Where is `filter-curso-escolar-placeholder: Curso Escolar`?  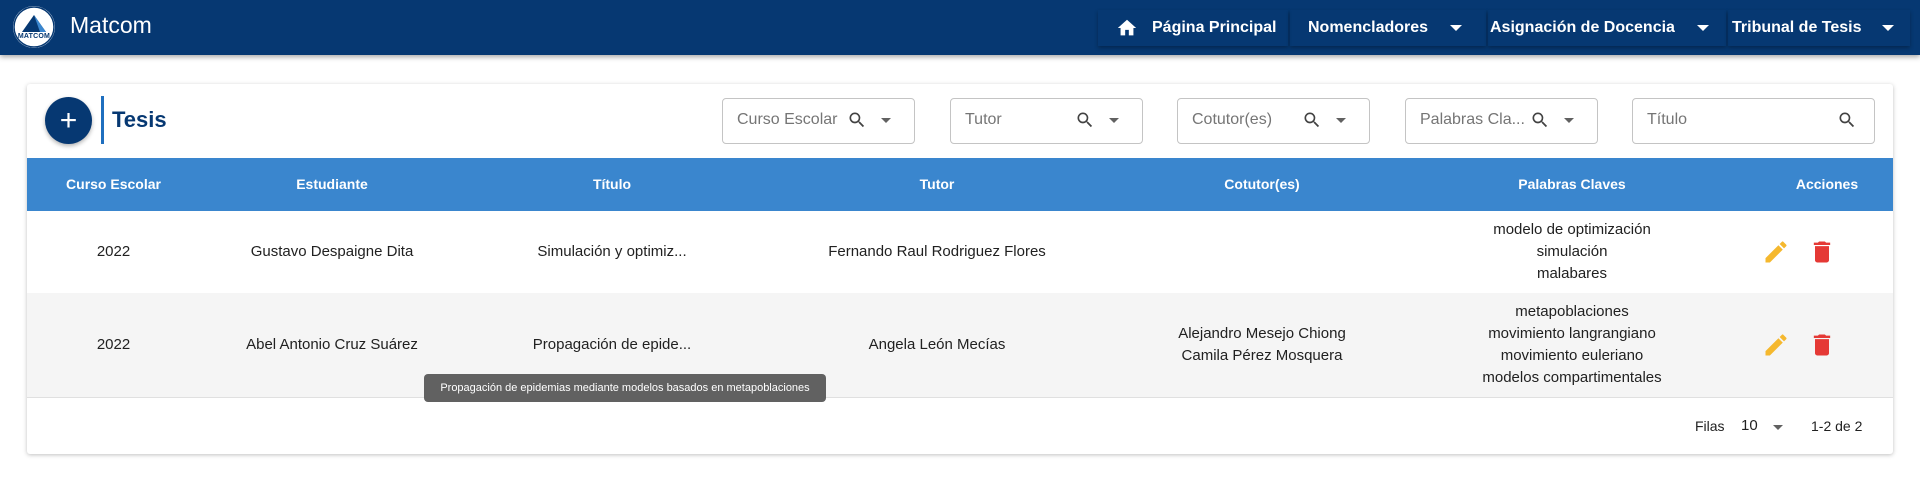
filter-curso-escolar-placeholder: Curso Escolar is located at coordinates (787, 119).